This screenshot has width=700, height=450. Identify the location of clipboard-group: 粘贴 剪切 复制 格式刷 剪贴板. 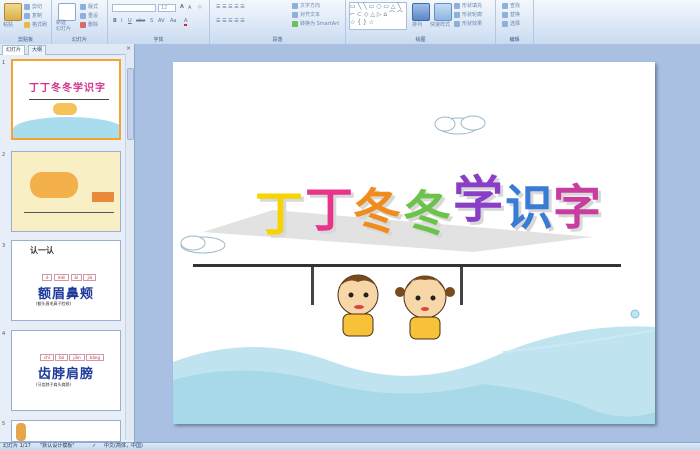
(26, 22).